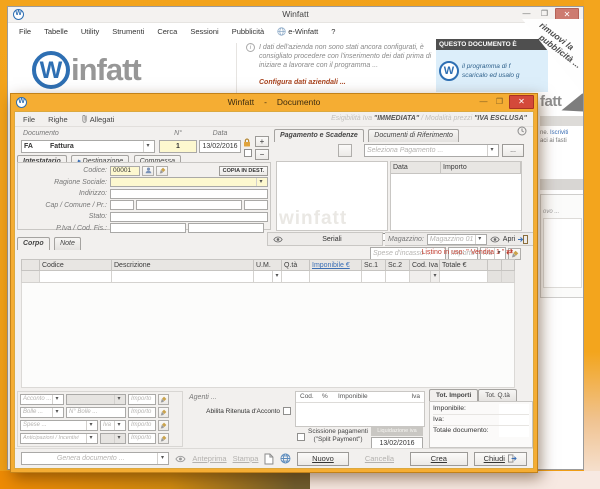 This screenshot has height=489, width=600. I want to click on clear-spese-button, so click(163, 425).